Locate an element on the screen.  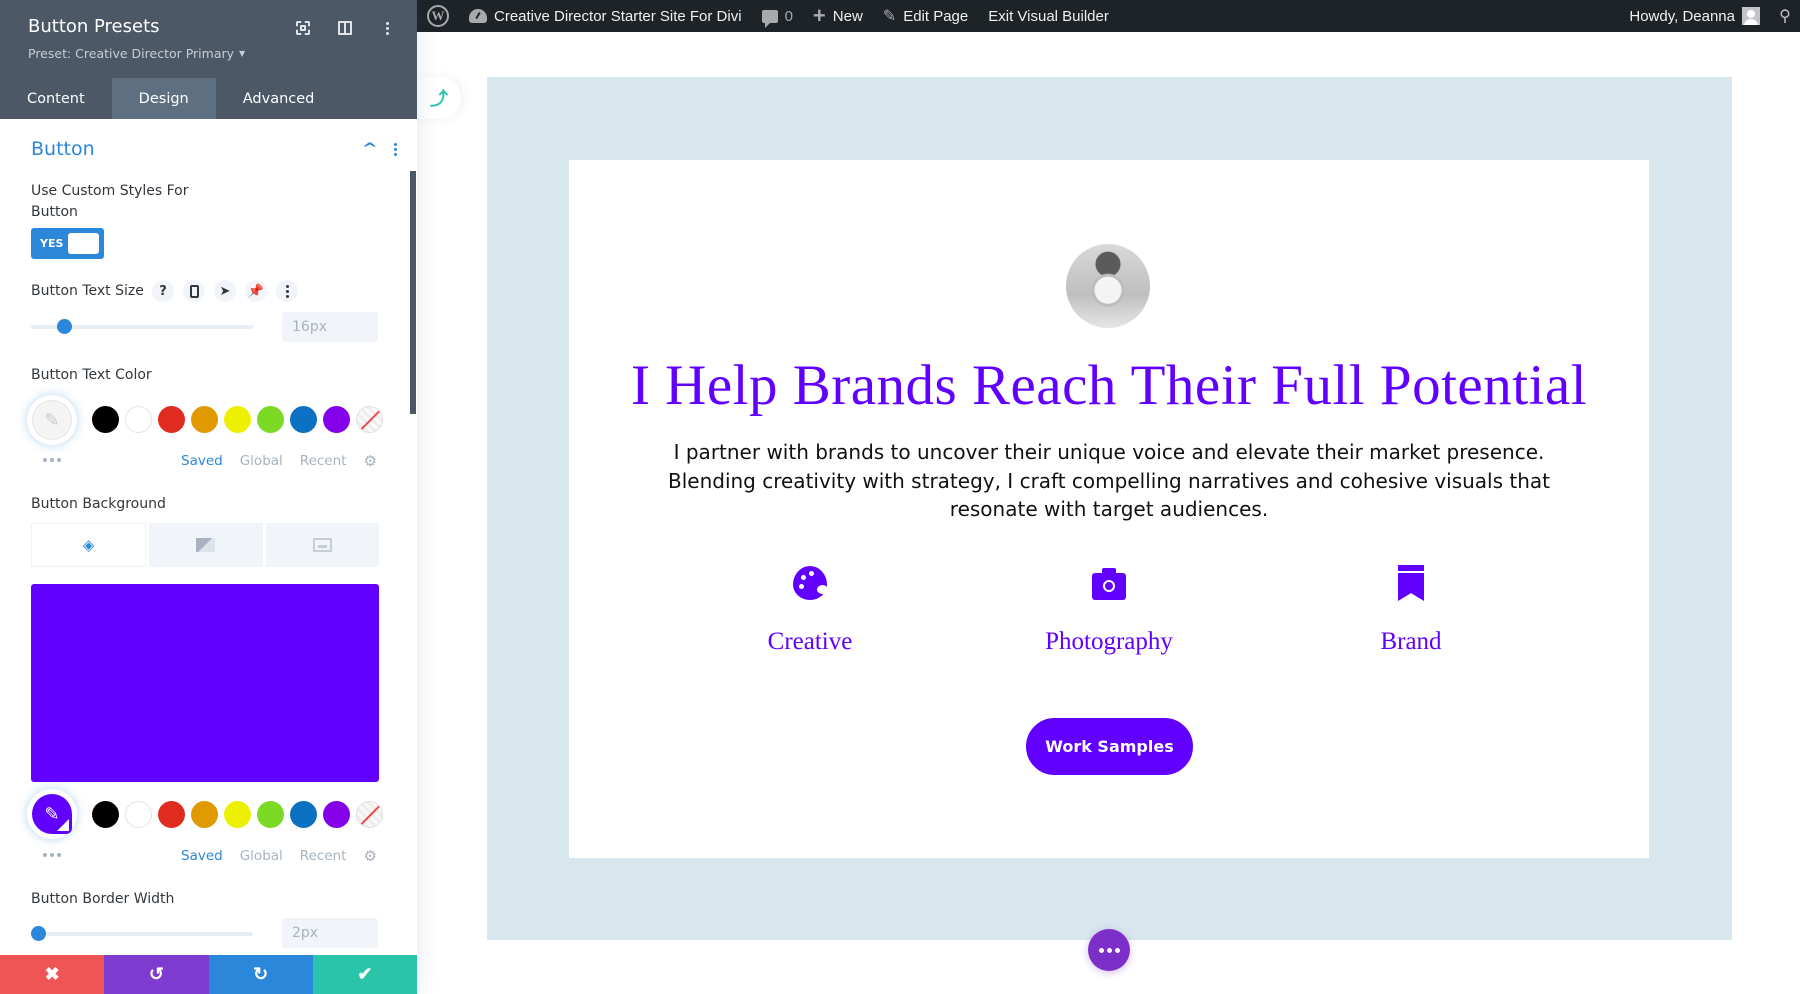
border-width-input: 2px is located at coordinates (330, 933).